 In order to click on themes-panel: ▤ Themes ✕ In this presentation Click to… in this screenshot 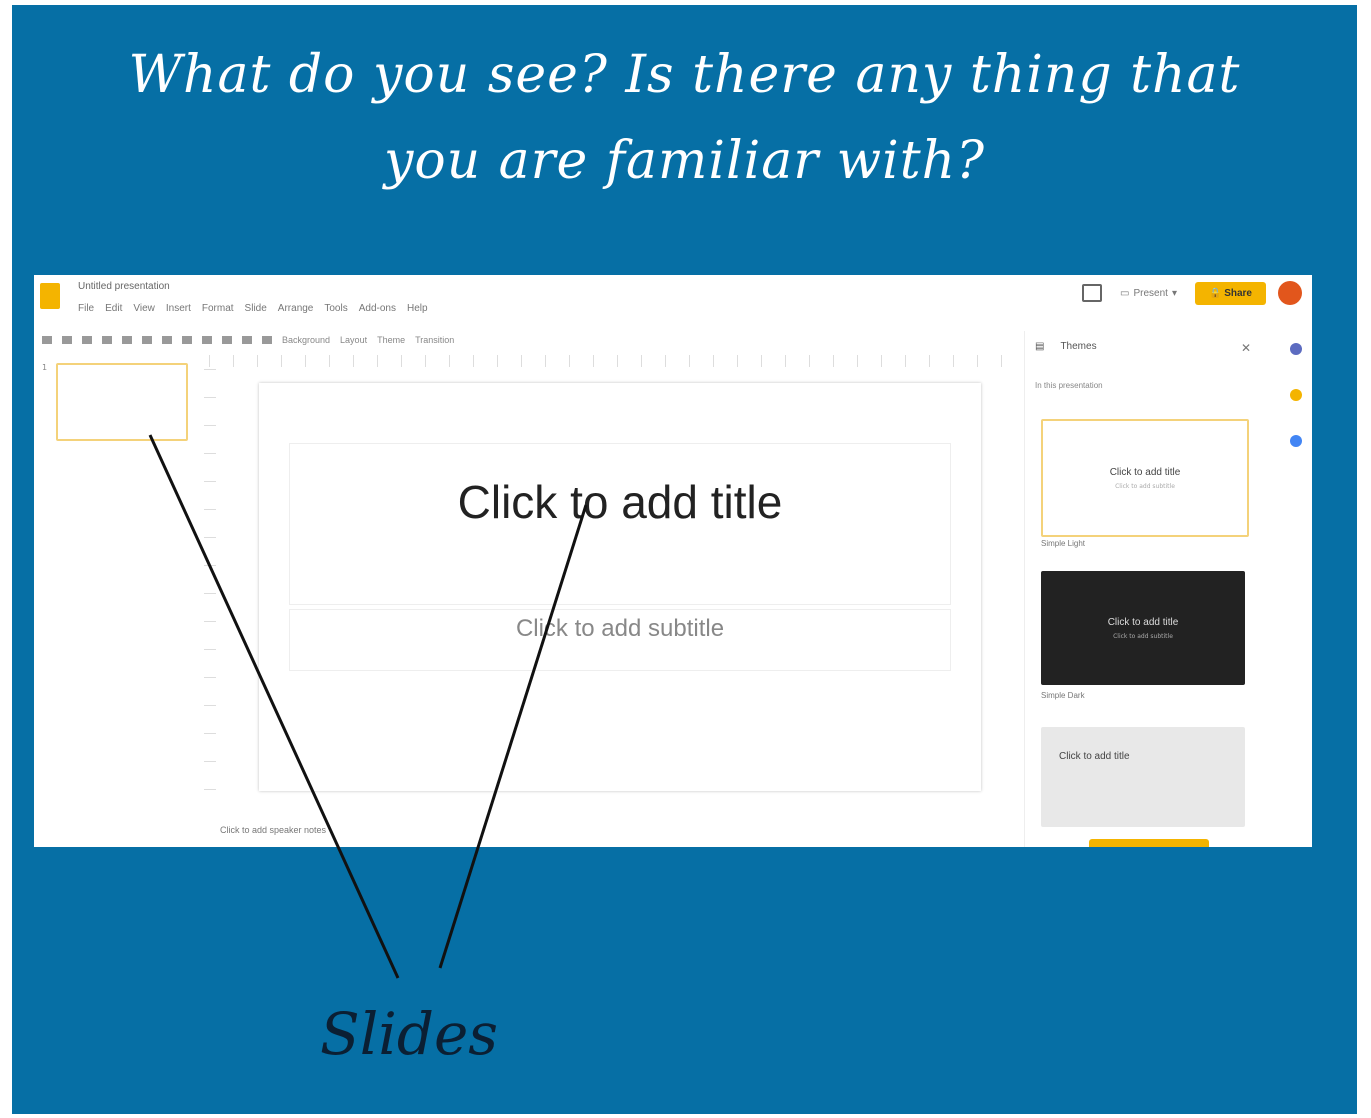, I will do `click(1144, 589)`.